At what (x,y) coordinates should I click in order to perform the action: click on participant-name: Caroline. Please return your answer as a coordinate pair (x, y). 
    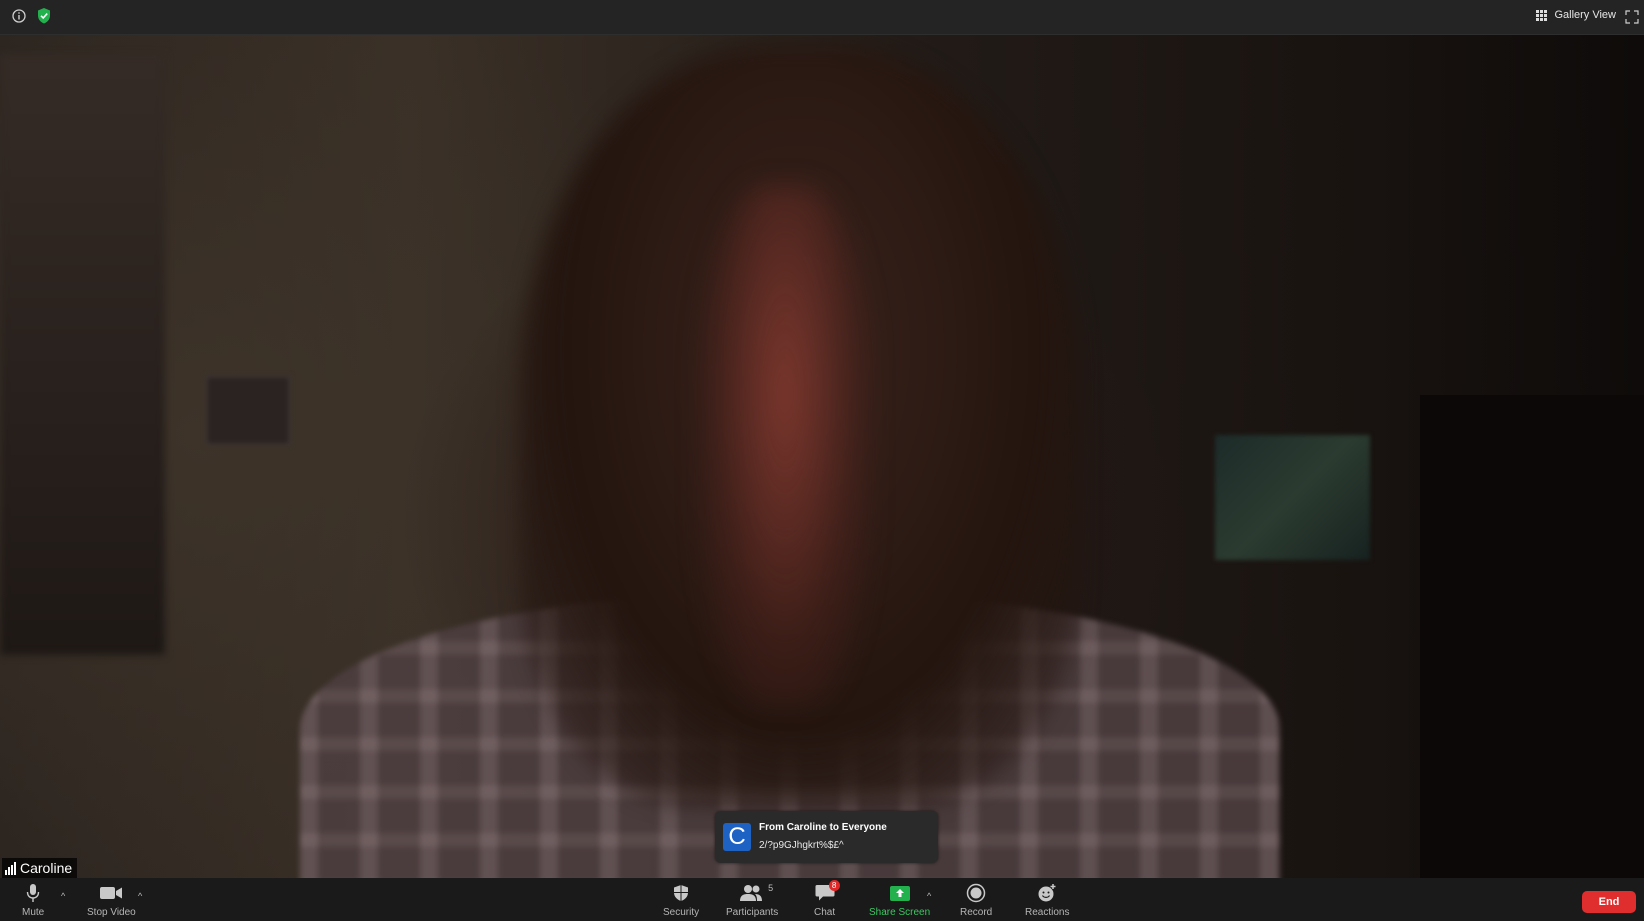
    Looking at the image, I should click on (46, 868).